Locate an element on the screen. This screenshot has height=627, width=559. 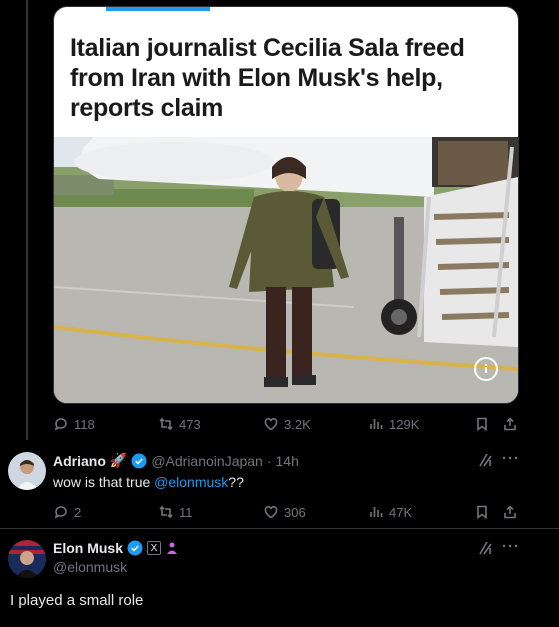
reply-button: 2 is located at coordinates (67, 512).